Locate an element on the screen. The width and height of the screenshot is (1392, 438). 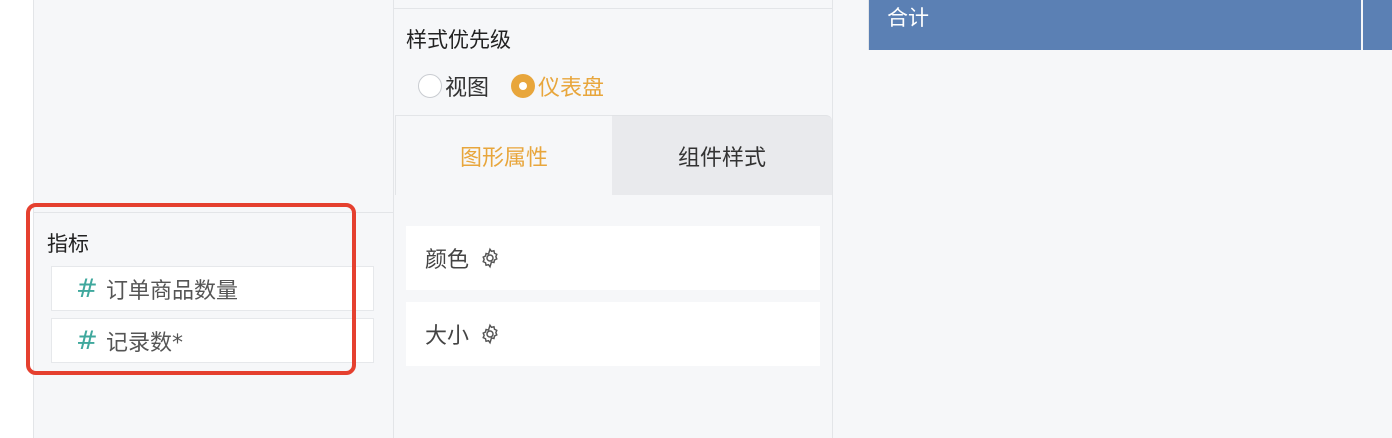
metric-label: 记录数* is located at coordinates (145, 343).